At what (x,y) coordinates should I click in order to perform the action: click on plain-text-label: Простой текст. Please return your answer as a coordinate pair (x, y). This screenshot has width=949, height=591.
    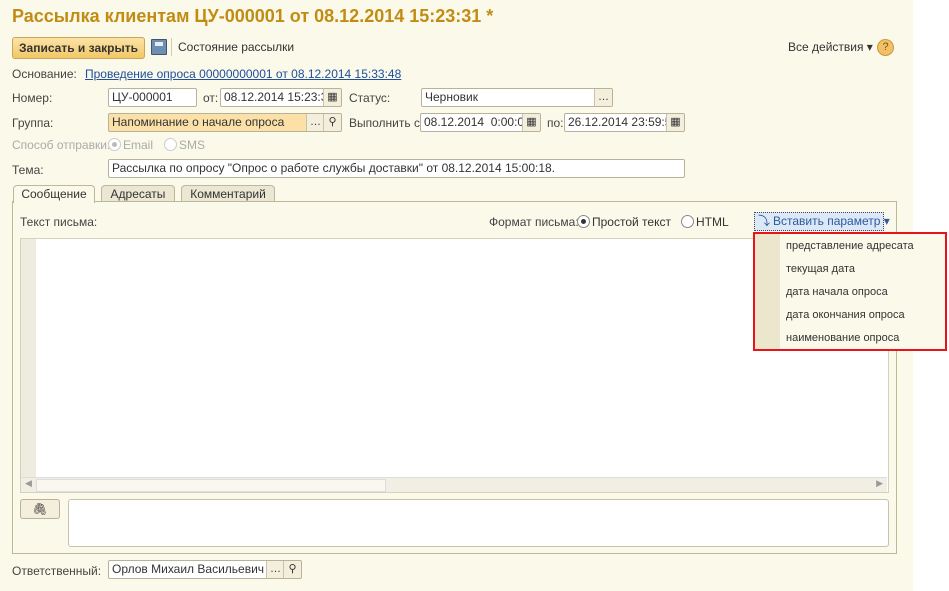
    Looking at the image, I should click on (631, 222).